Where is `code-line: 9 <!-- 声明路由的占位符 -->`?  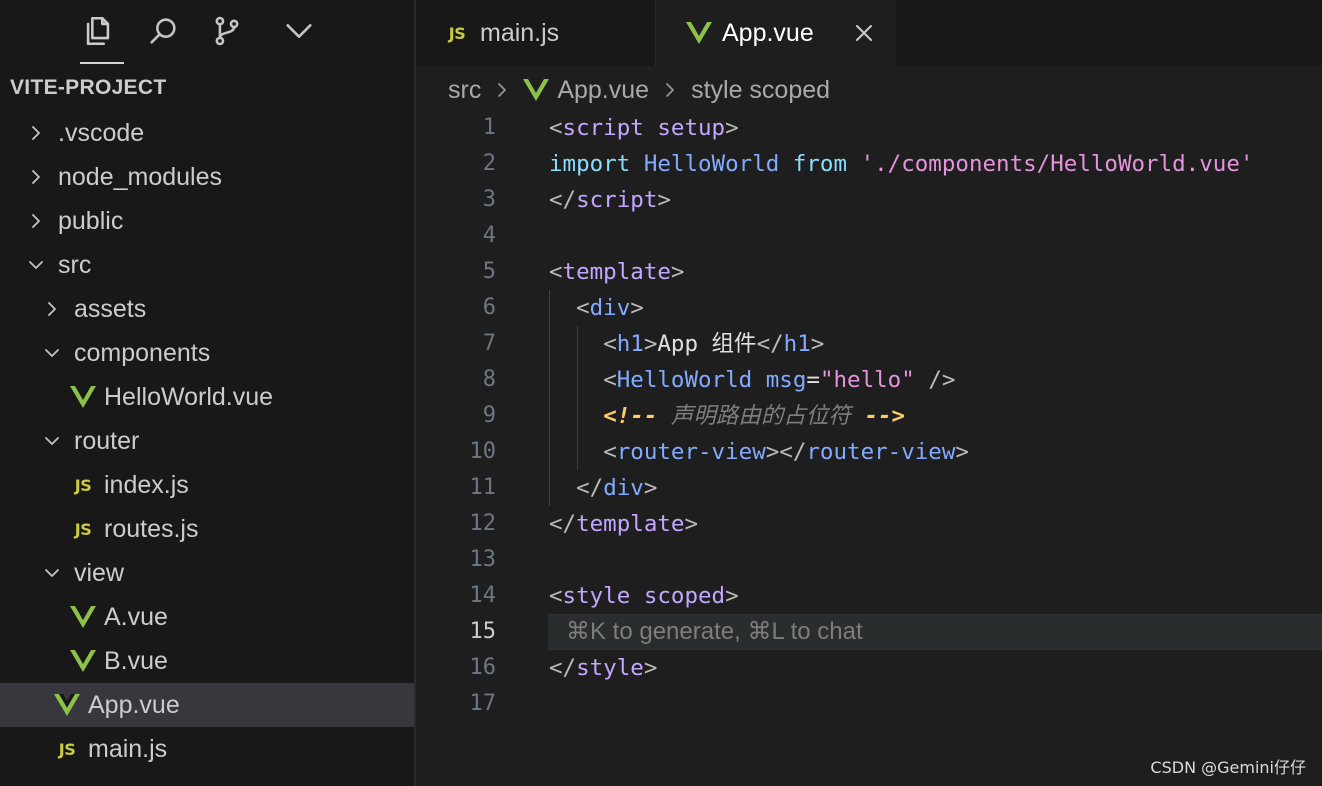 code-line: 9 <!-- 声明路由的占位符 --> is located at coordinates (869, 416).